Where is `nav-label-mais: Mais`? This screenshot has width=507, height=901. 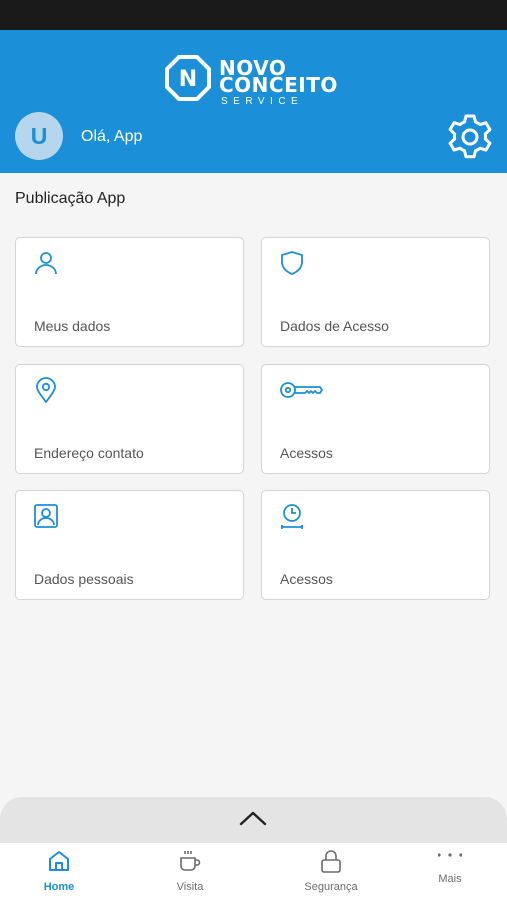
nav-label-mais: Mais is located at coordinates (450, 879).